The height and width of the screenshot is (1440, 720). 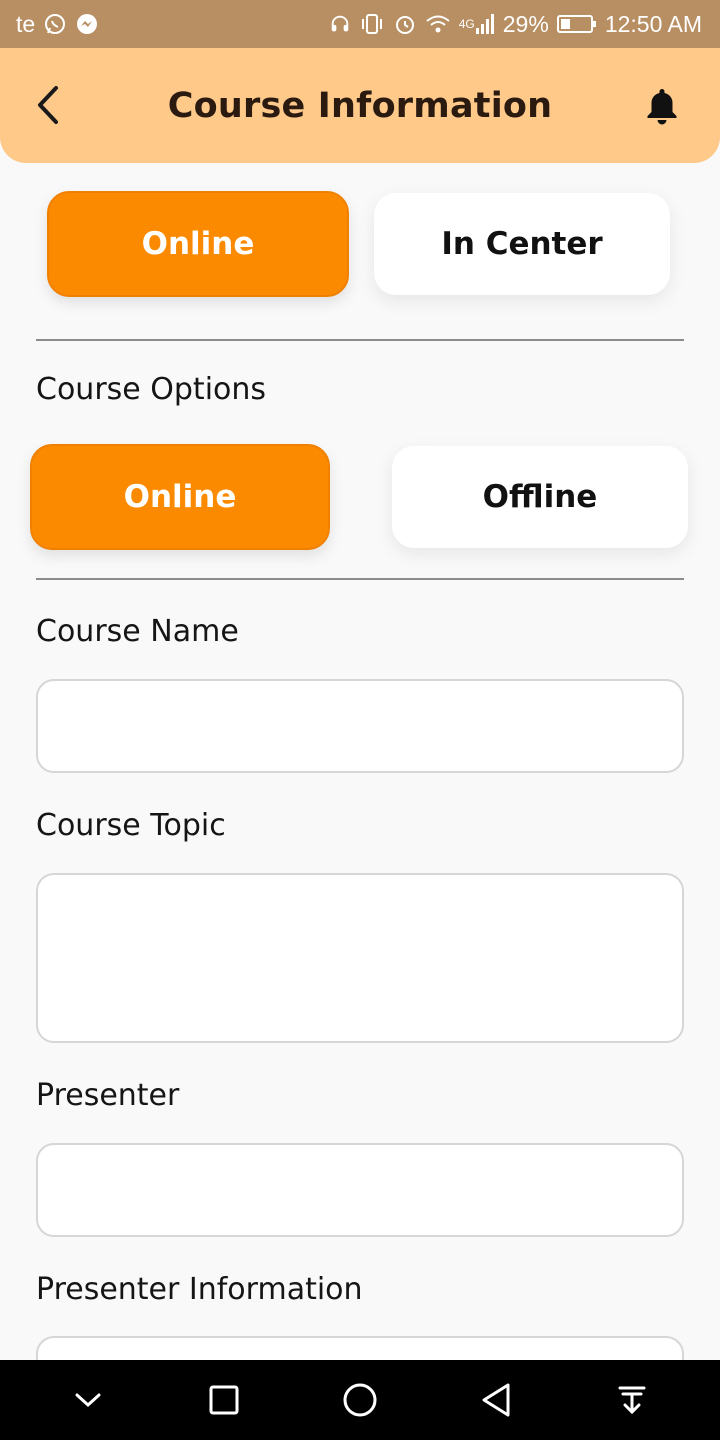 I want to click on carrier-label: te, so click(x=26, y=23).